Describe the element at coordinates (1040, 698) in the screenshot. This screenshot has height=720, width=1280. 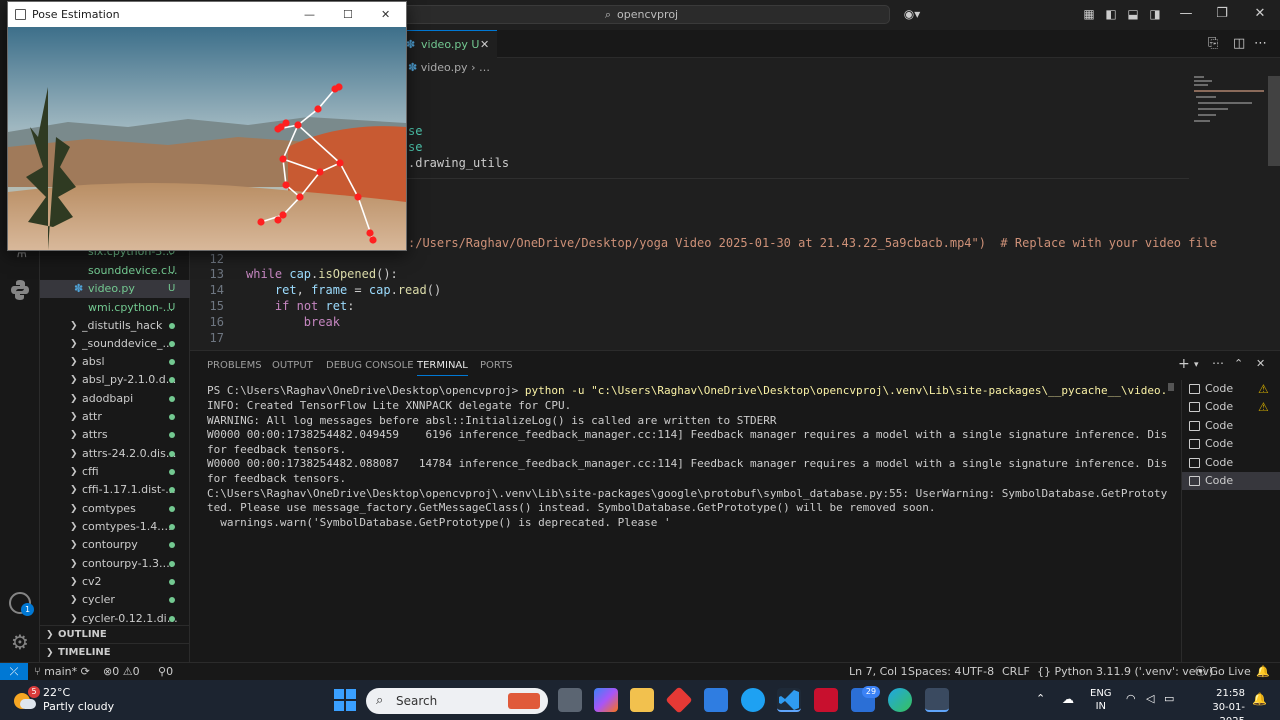
I see `tray-overflow-icon: ⌃` at that location.